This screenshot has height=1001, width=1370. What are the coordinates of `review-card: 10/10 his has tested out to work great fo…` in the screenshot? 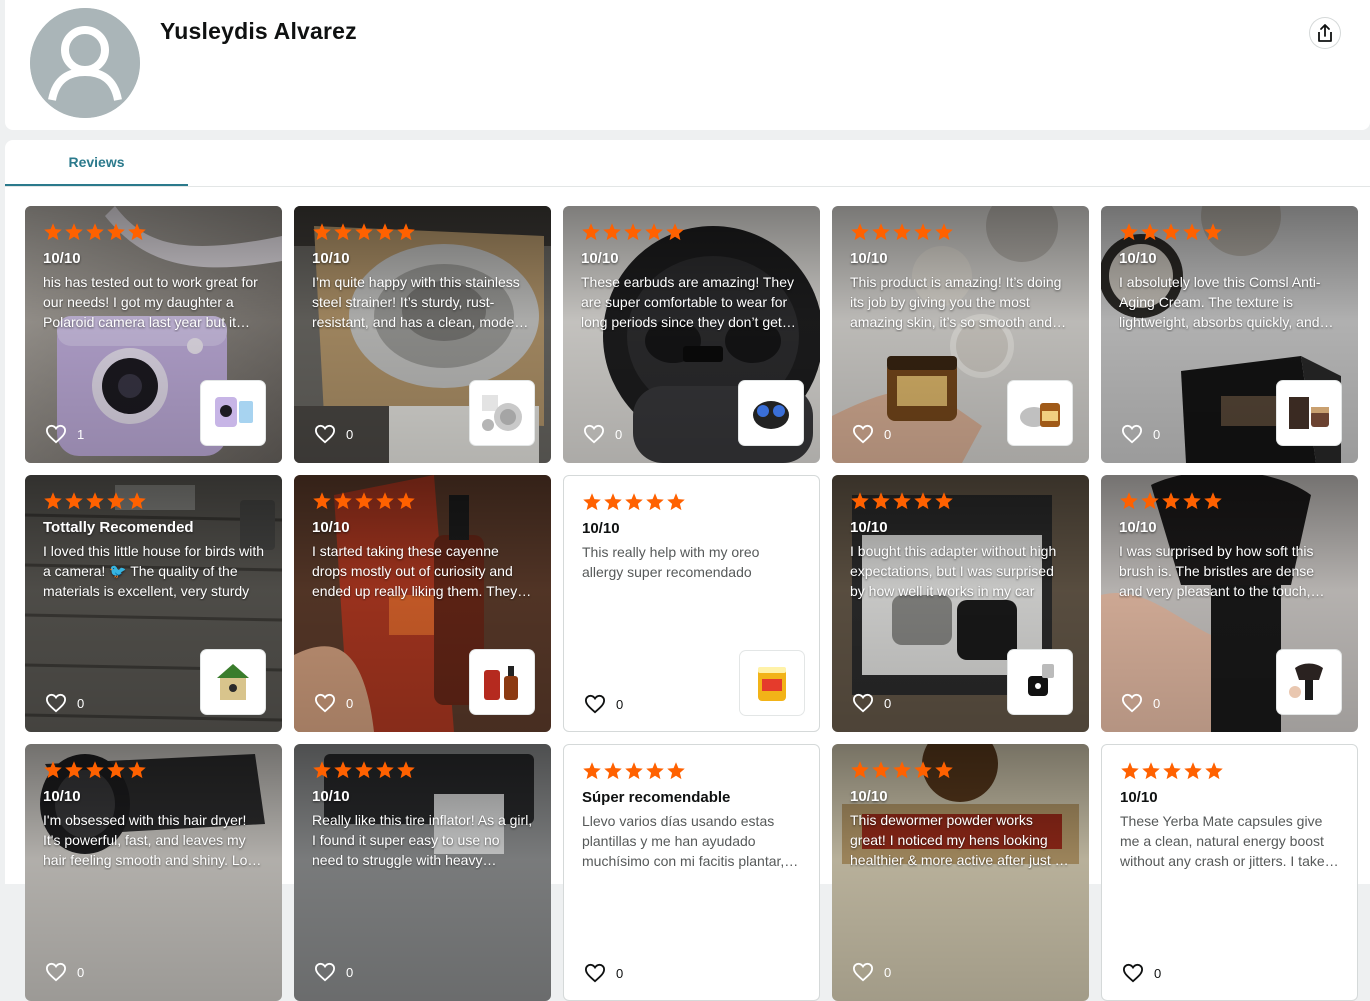 It's located at (153, 334).